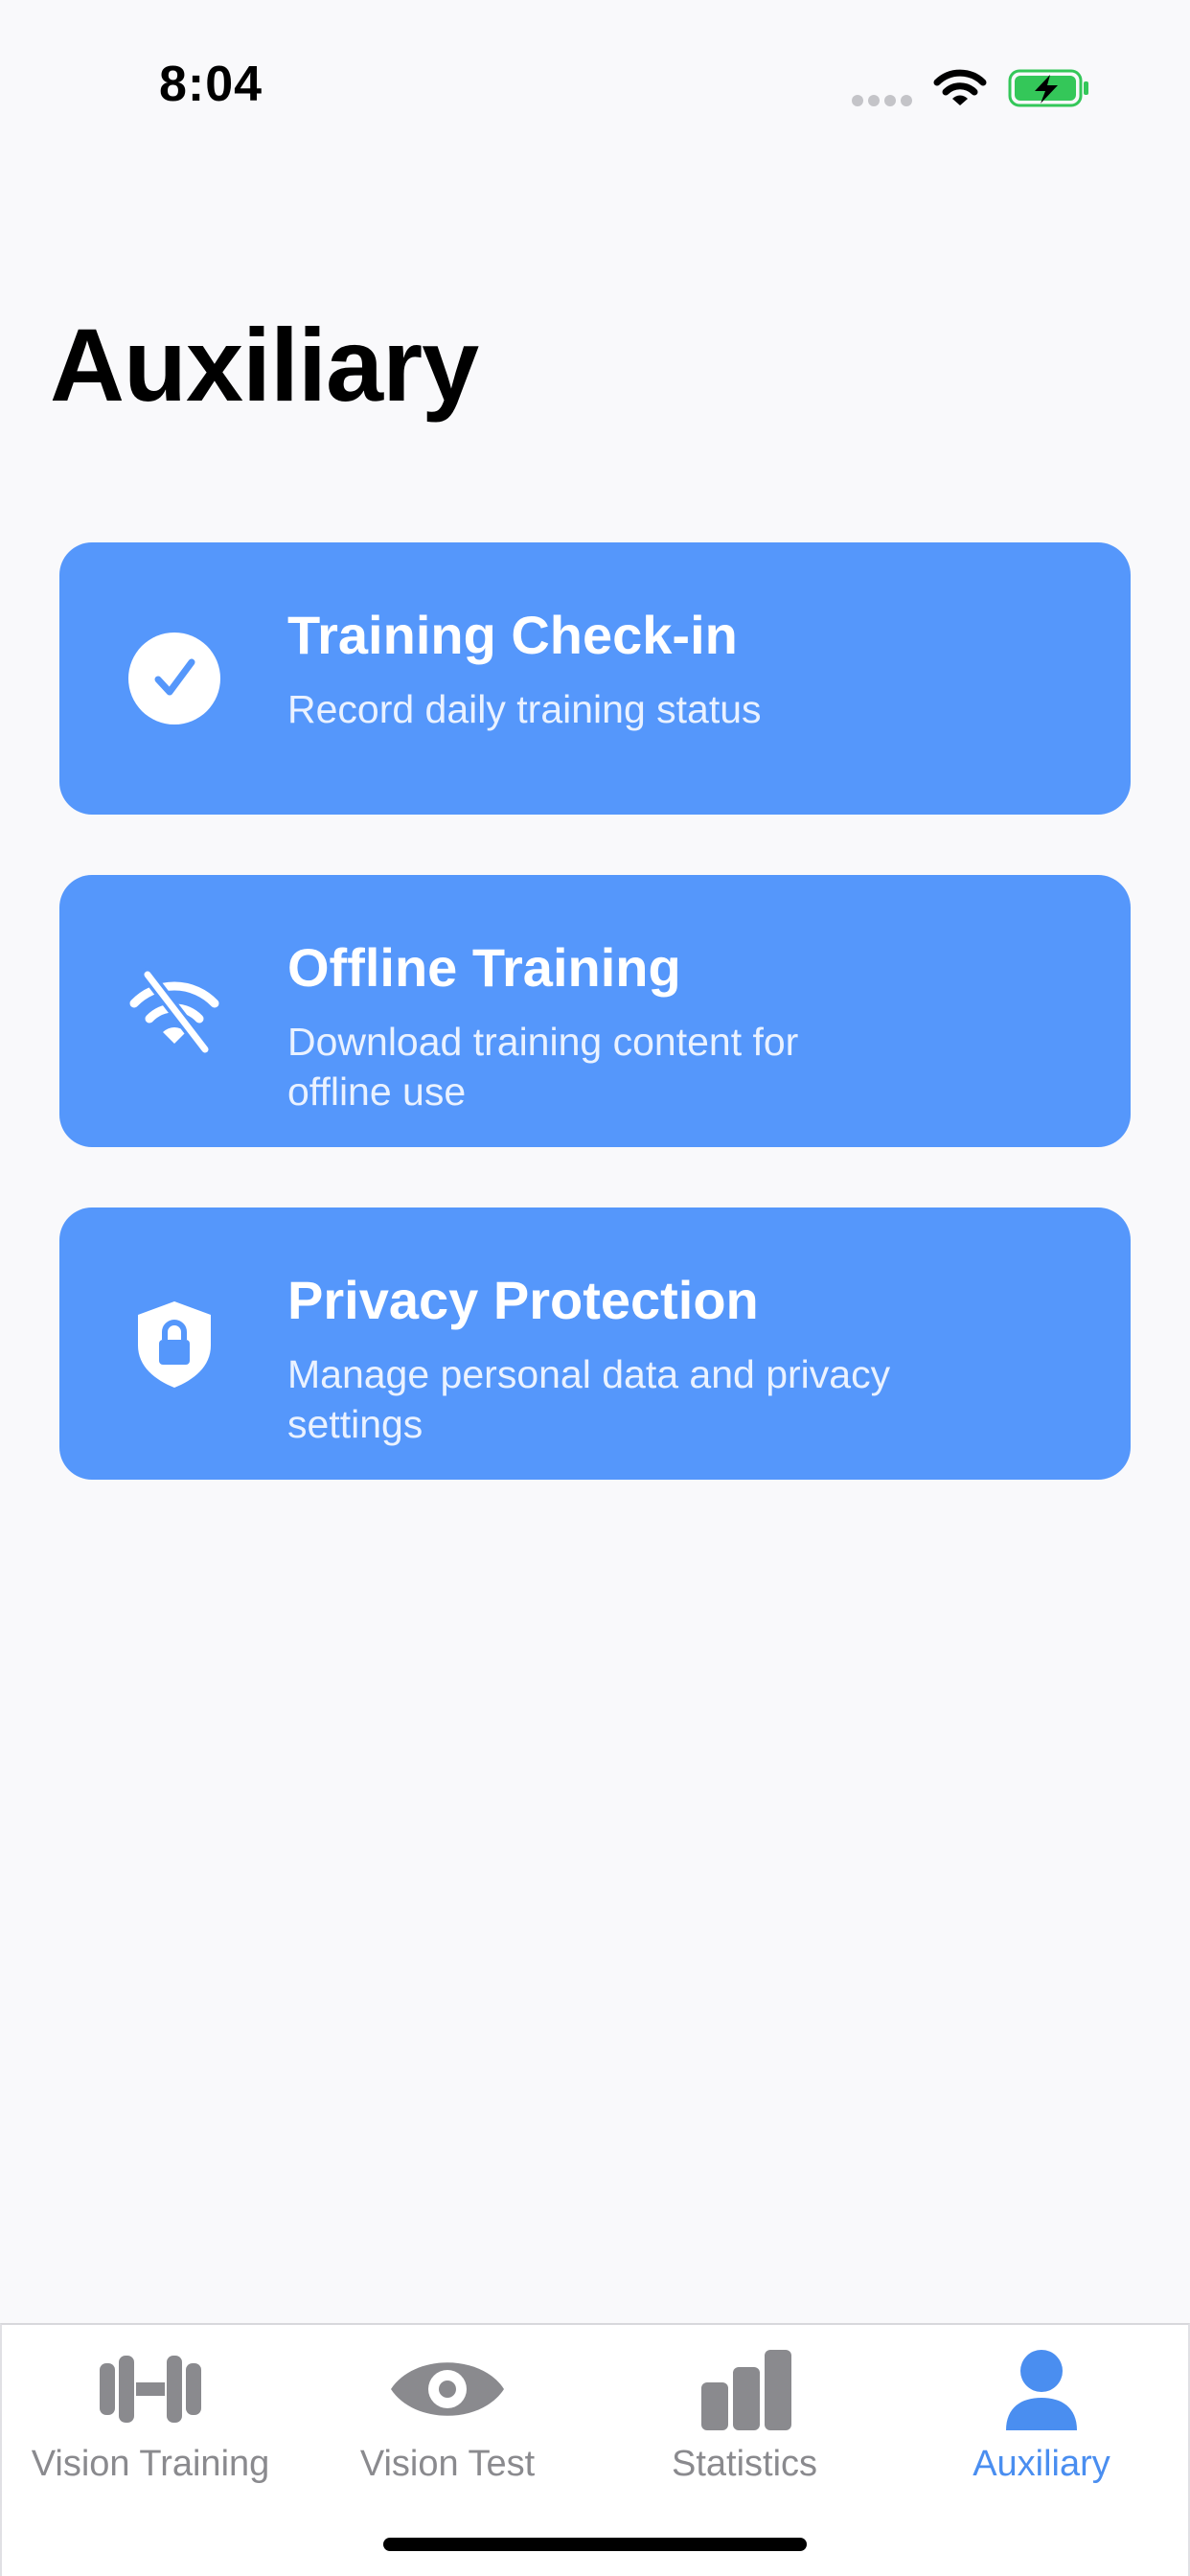  What do you see at coordinates (448, 2464) in the screenshot?
I see `tab-label: Vision Test` at bounding box center [448, 2464].